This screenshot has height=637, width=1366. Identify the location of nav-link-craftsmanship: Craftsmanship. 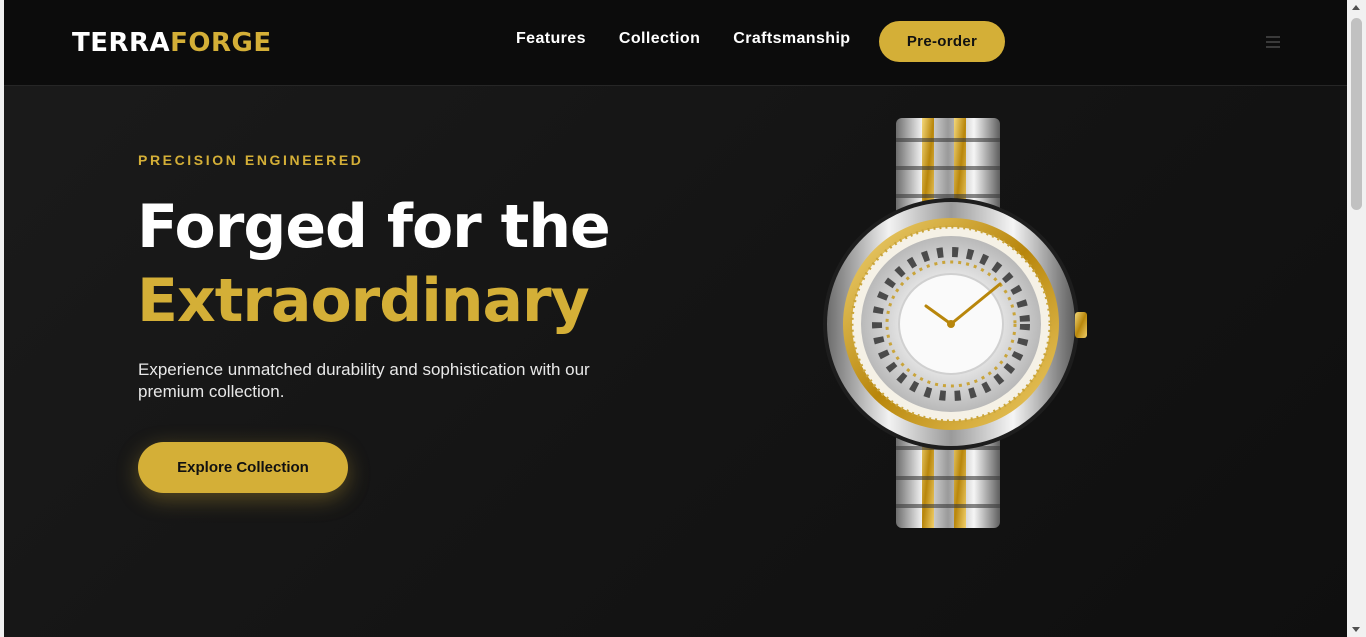
(791, 39).